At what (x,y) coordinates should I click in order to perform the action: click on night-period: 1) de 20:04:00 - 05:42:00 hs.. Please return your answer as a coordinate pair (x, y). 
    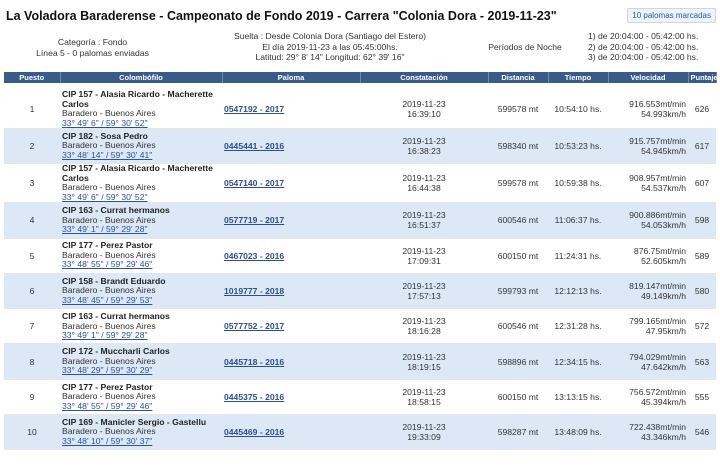
    Looking at the image, I should click on (643, 36).